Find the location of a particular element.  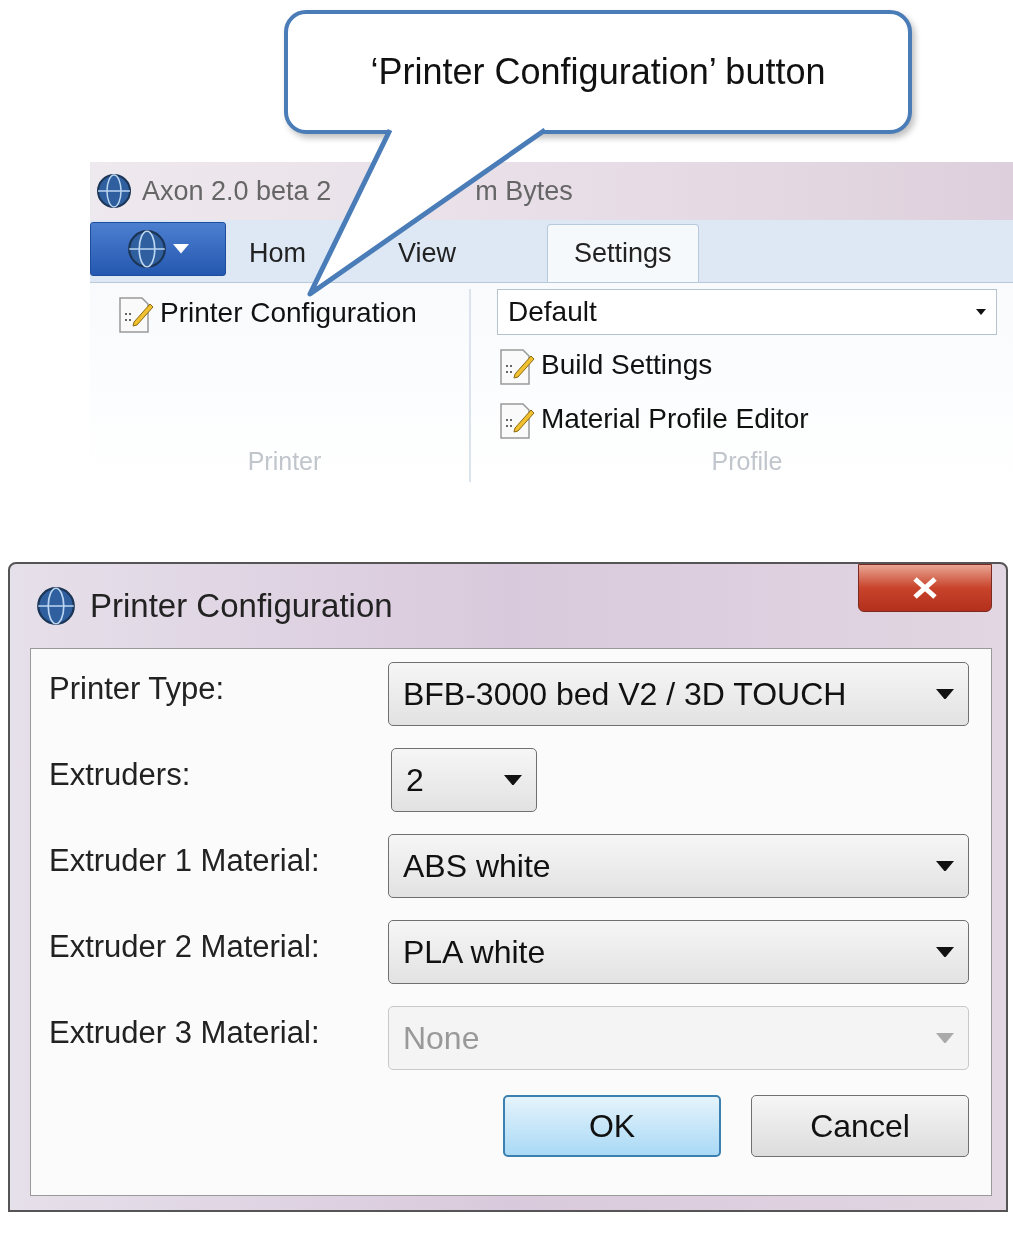

dialog-title: Printer Configuration is located at coordinates (242, 606).